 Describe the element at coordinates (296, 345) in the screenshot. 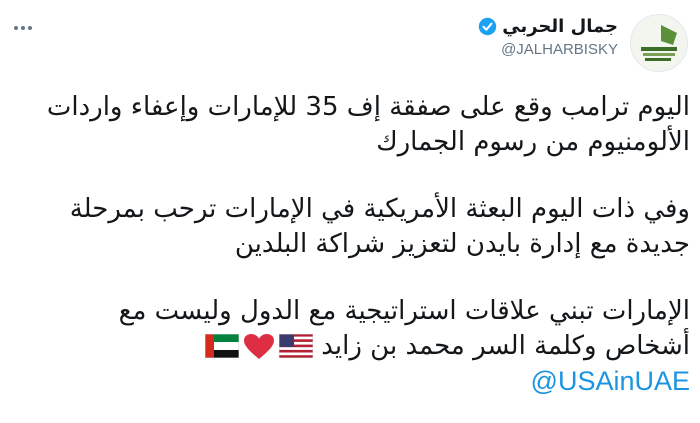

I see `us-flag-icon` at that location.